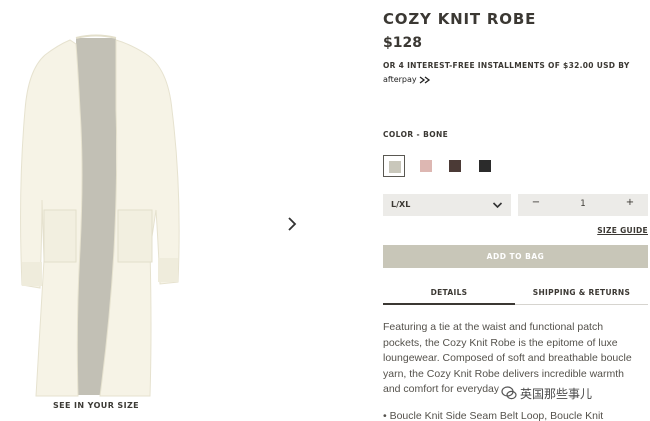 The height and width of the screenshot is (421, 650). I want to click on afterpay-logo: afterpay, so click(407, 79).